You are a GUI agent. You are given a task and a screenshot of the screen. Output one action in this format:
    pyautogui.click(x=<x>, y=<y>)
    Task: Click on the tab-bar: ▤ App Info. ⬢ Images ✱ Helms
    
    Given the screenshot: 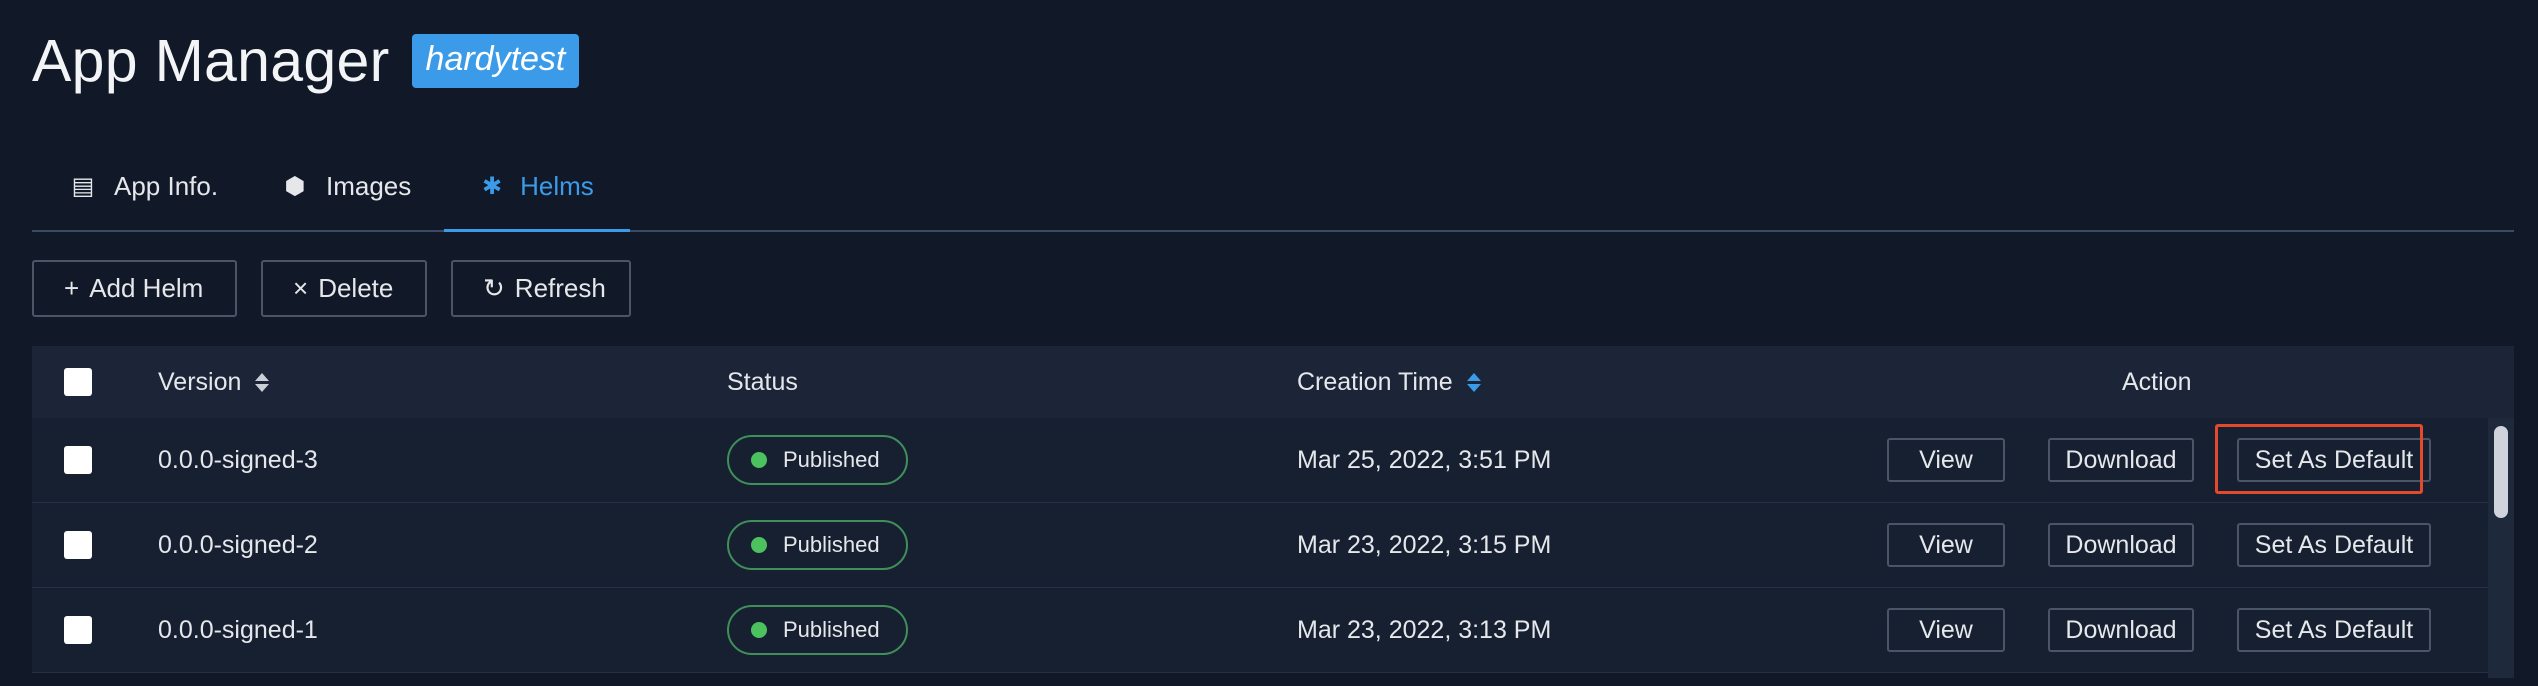 What is the action you would take?
    pyautogui.click(x=1273, y=187)
    